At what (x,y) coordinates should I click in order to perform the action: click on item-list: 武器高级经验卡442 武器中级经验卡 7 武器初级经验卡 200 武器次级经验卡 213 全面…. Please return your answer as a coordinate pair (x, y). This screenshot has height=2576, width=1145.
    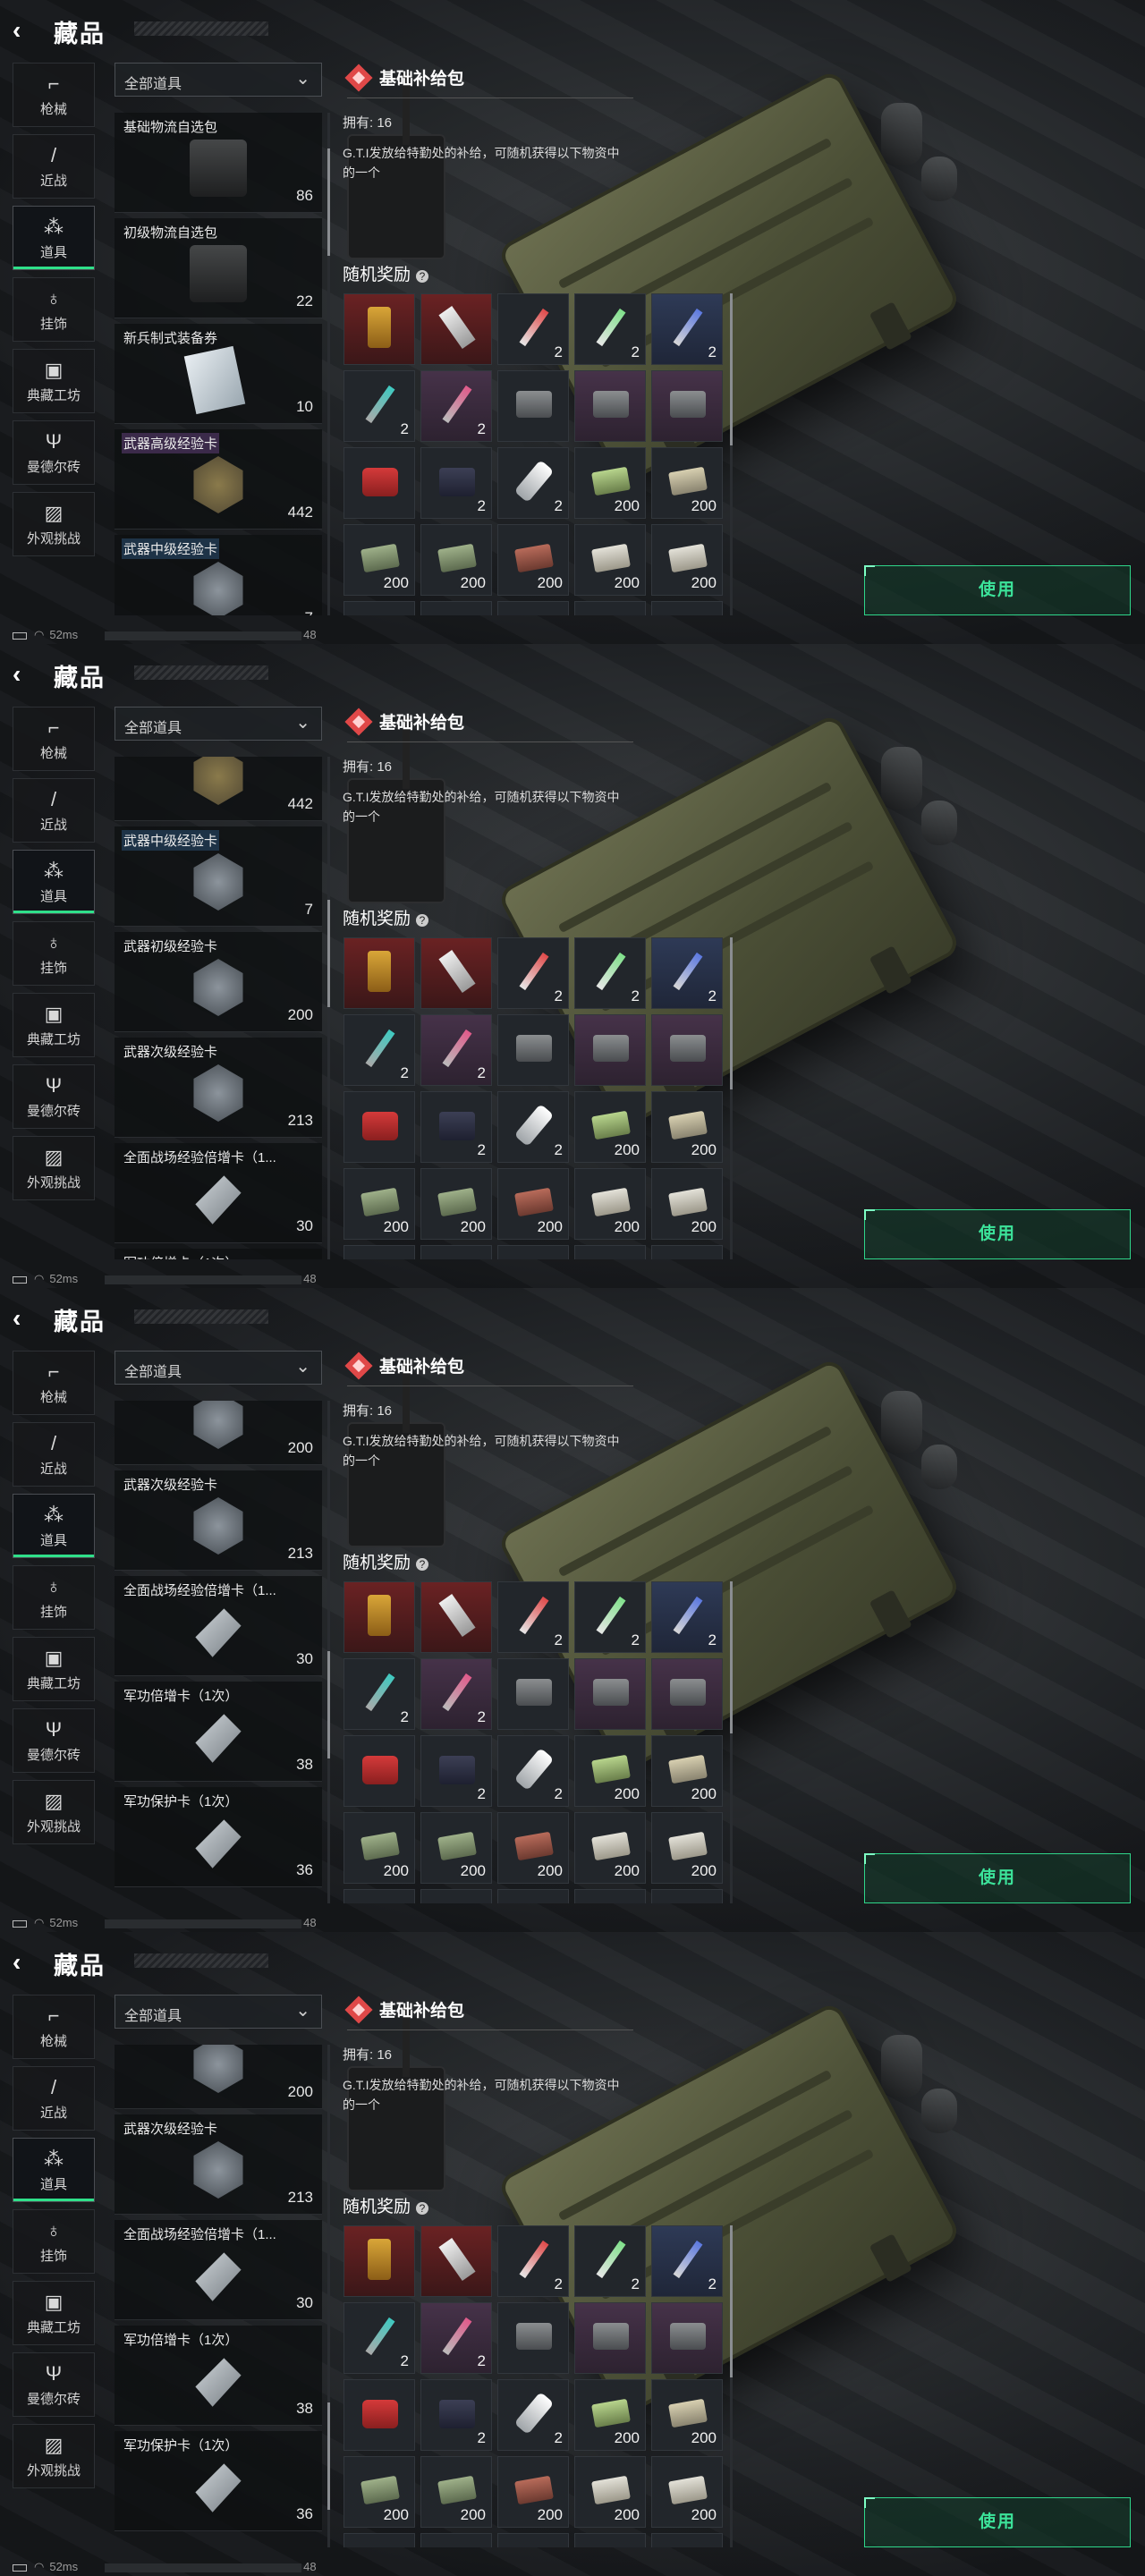
    Looking at the image, I should click on (218, 1008).